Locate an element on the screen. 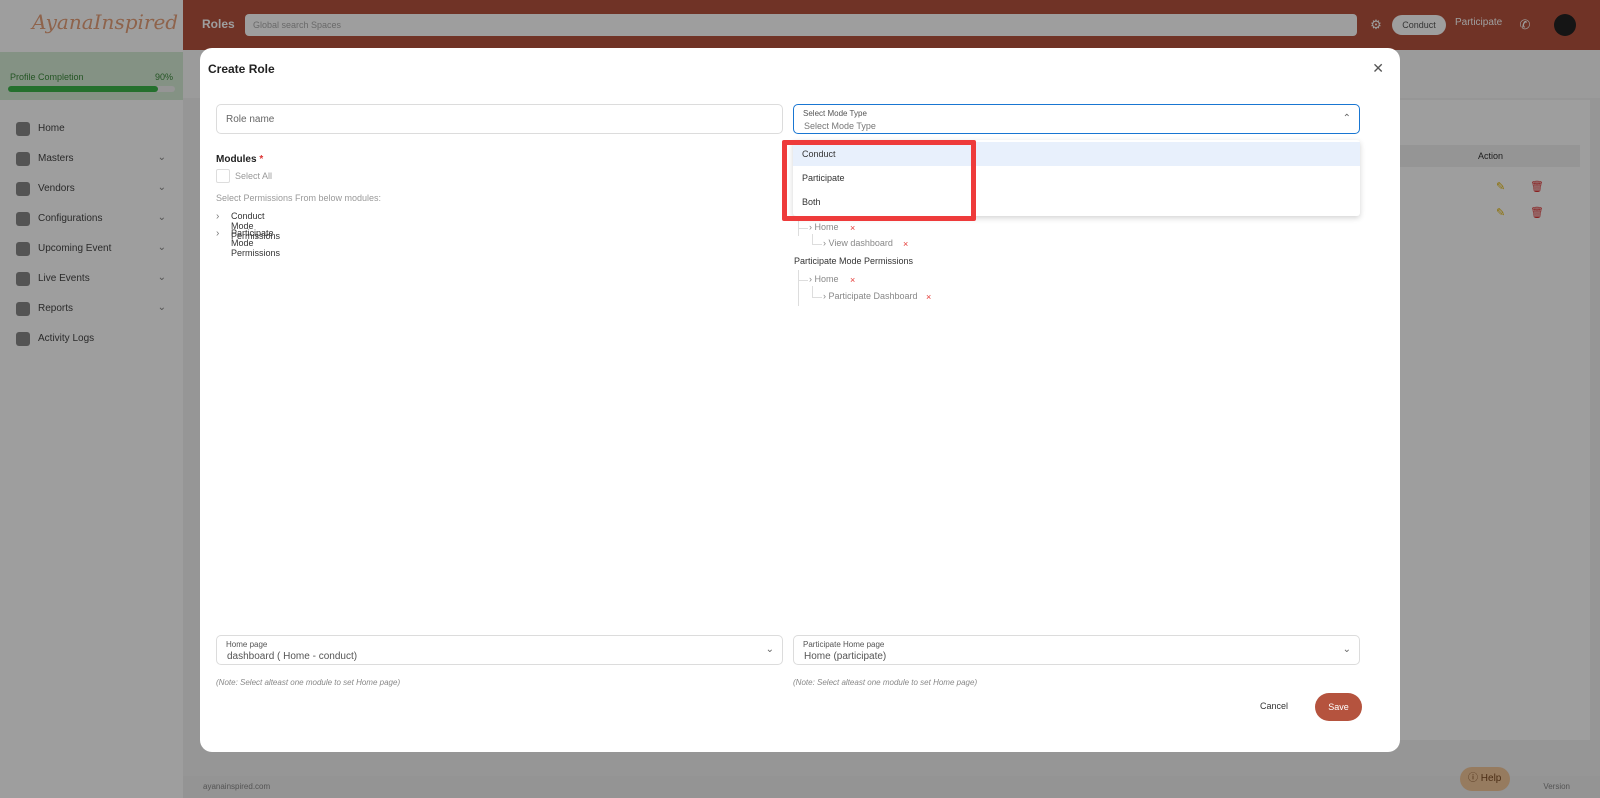 Image resolution: width=1600 pixels, height=798 pixels. role-name-placeholder: Role name is located at coordinates (250, 119).